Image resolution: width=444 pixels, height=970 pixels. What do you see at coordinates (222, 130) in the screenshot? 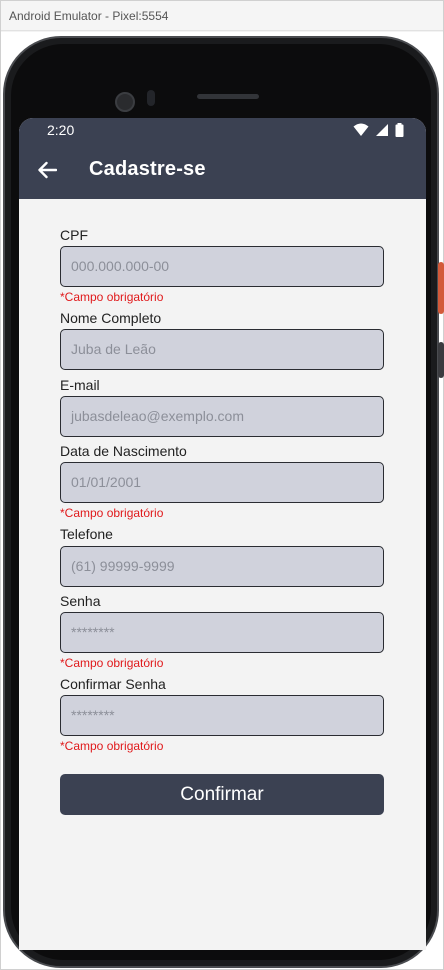
I see `status-bar: 2:20` at bounding box center [222, 130].